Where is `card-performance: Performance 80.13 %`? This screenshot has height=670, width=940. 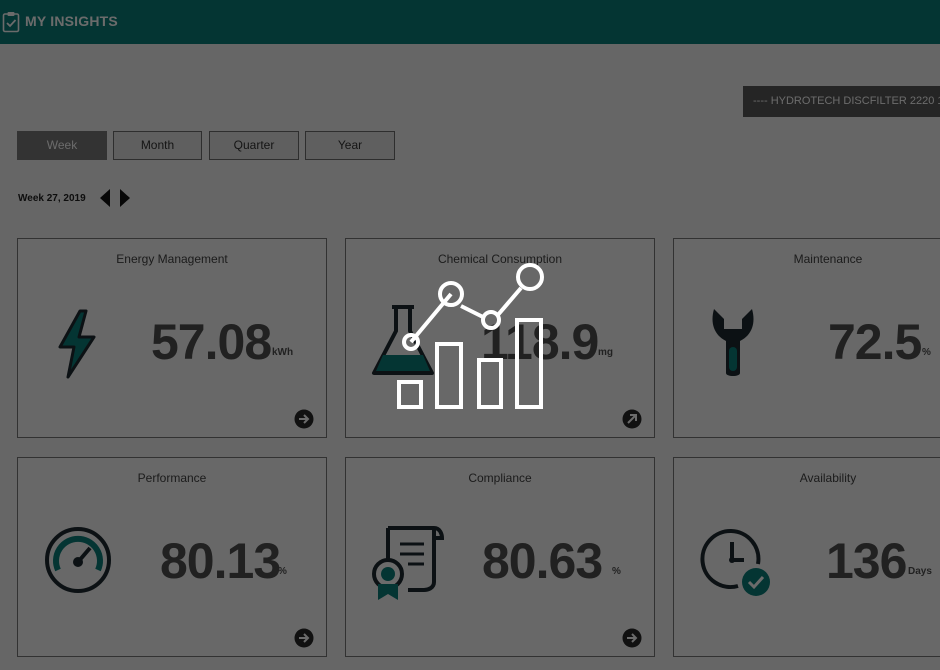
card-performance: Performance 80.13 % is located at coordinates (172, 557).